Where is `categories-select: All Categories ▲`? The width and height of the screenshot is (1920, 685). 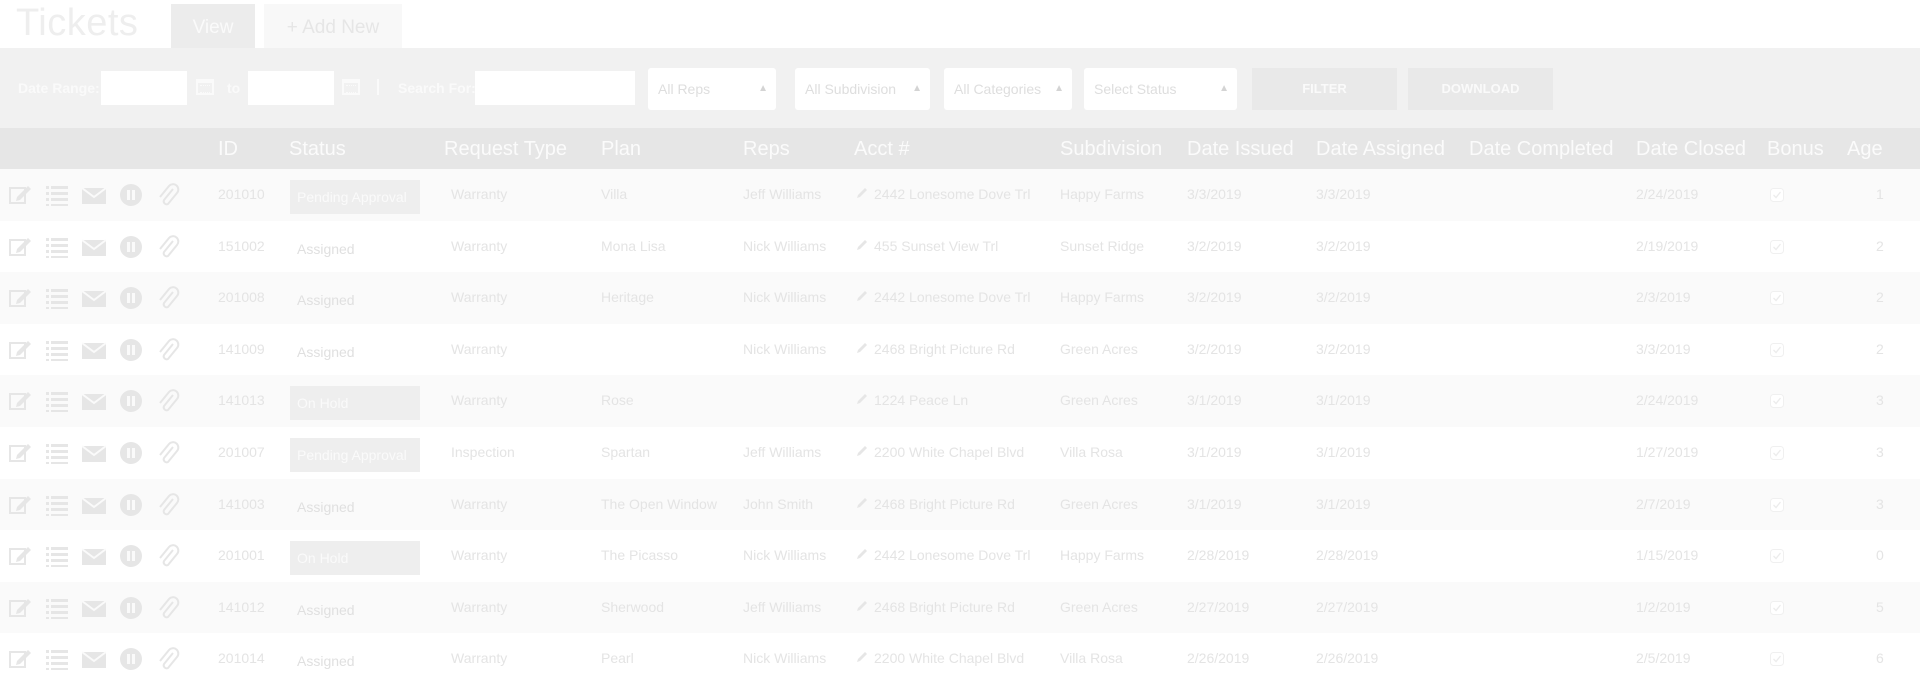 categories-select: All Categories ▲ is located at coordinates (1008, 89).